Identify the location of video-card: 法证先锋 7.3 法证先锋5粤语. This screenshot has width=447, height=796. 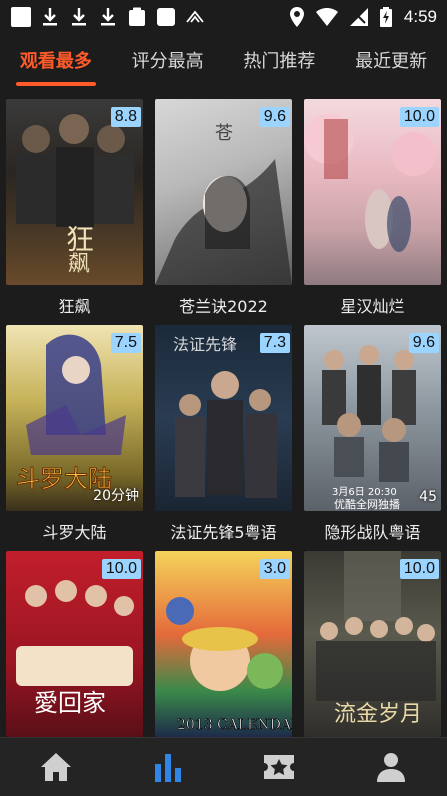
(223, 433).